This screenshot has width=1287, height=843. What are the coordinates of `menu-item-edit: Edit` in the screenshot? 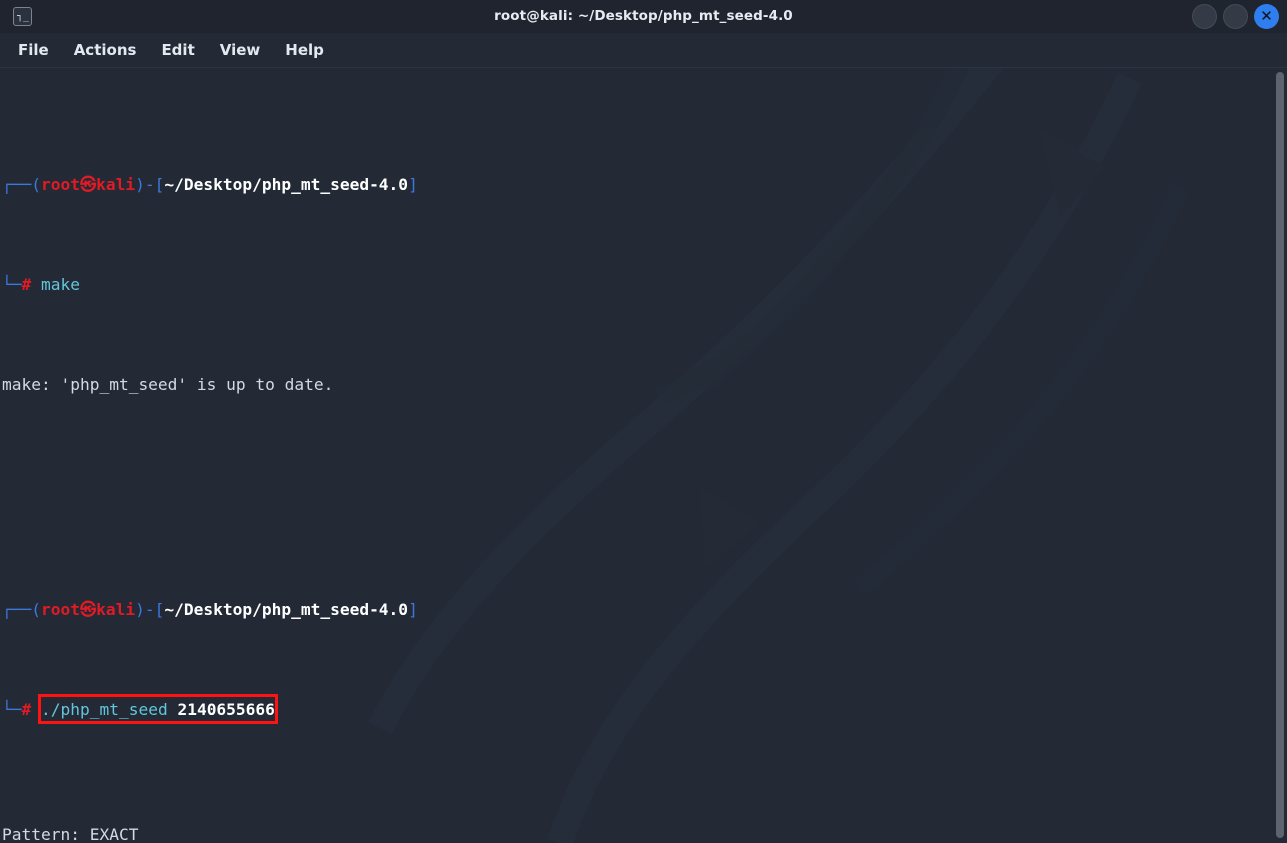 It's located at (177, 50).